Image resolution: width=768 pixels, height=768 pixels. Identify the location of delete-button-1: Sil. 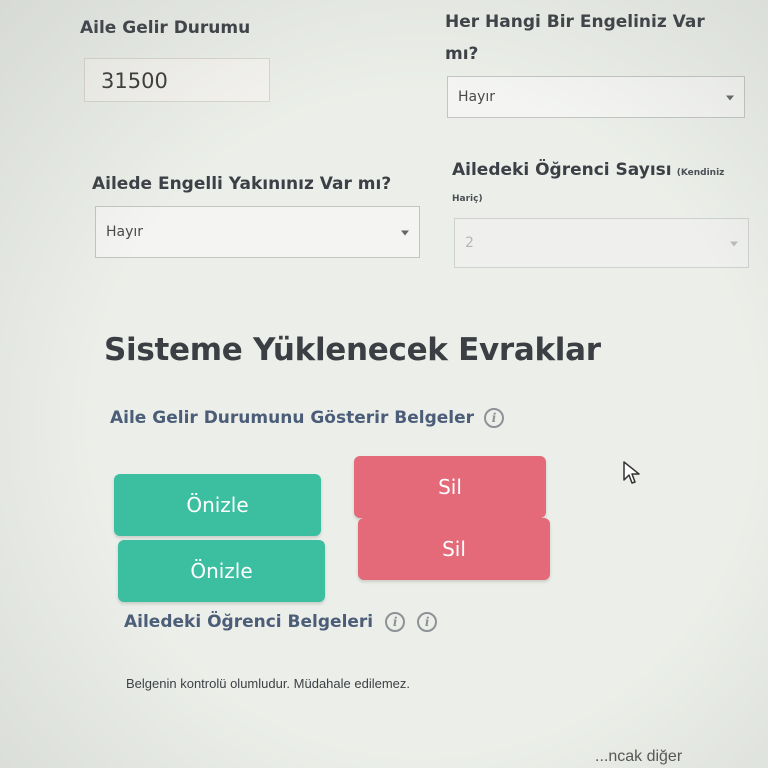
(450, 487).